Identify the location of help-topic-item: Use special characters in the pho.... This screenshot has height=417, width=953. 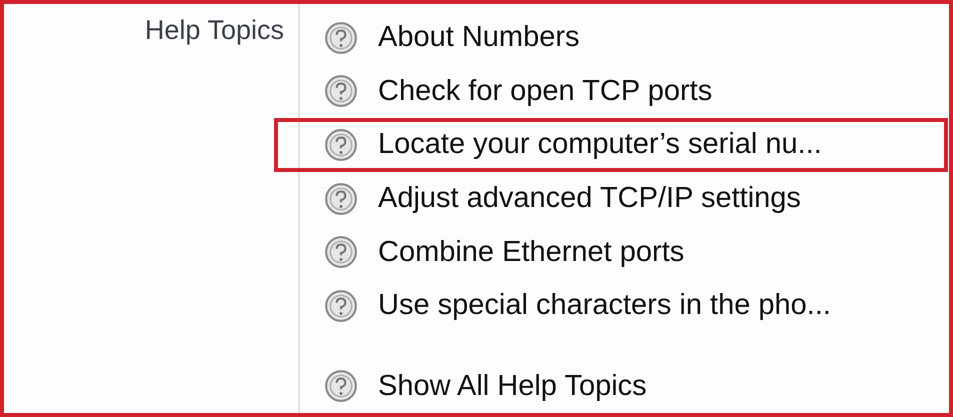
(624, 305).